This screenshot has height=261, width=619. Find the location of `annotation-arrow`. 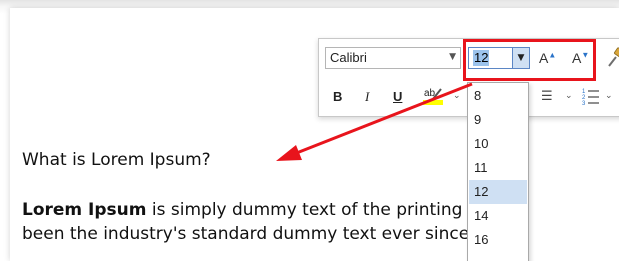

annotation-arrow is located at coordinates (374, 121).